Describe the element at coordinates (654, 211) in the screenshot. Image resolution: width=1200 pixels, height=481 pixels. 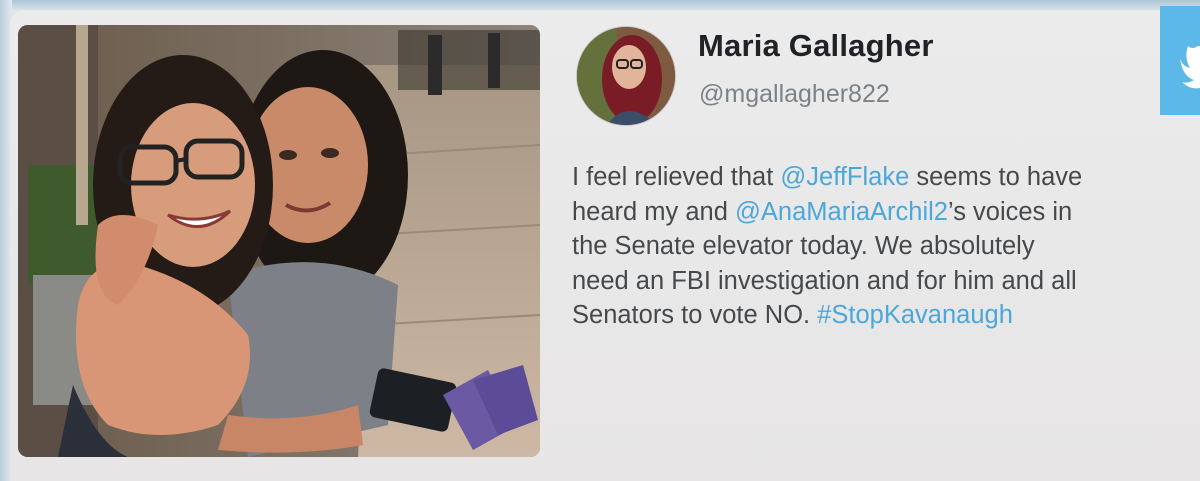
I see `tweet-text-segment: heard my and` at that location.